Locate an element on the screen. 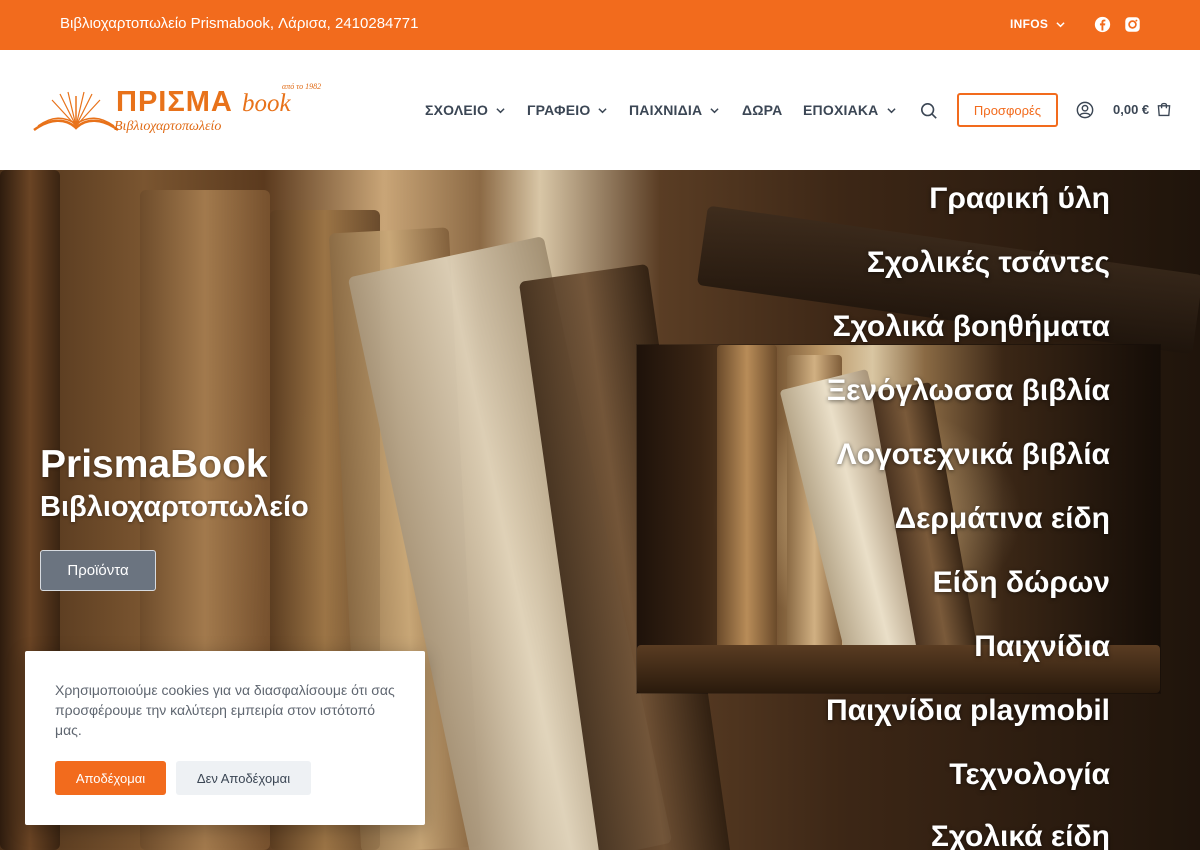 The image size is (1200, 850). facebook-icon is located at coordinates (1102, 24).